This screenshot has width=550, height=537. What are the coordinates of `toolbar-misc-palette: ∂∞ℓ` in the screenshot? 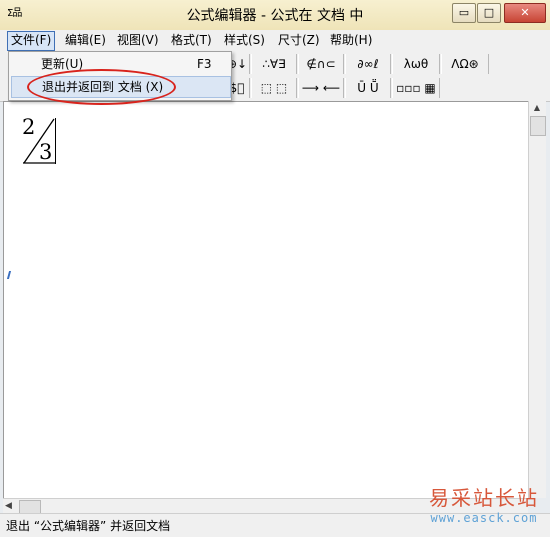 It's located at (368, 64).